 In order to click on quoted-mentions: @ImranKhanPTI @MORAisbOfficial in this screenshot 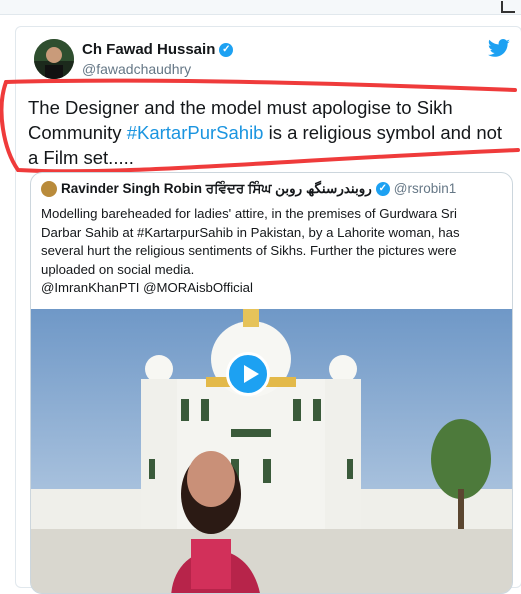, I will do `click(272, 288)`.